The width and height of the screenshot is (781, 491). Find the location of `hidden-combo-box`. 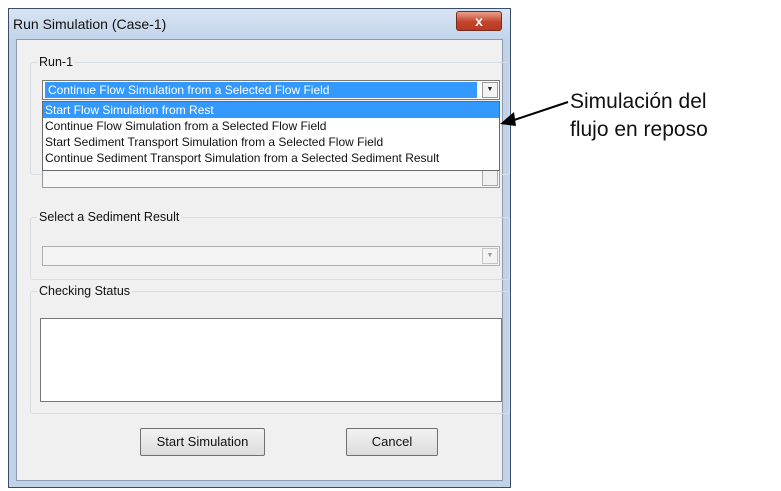

hidden-combo-box is located at coordinates (271, 178).